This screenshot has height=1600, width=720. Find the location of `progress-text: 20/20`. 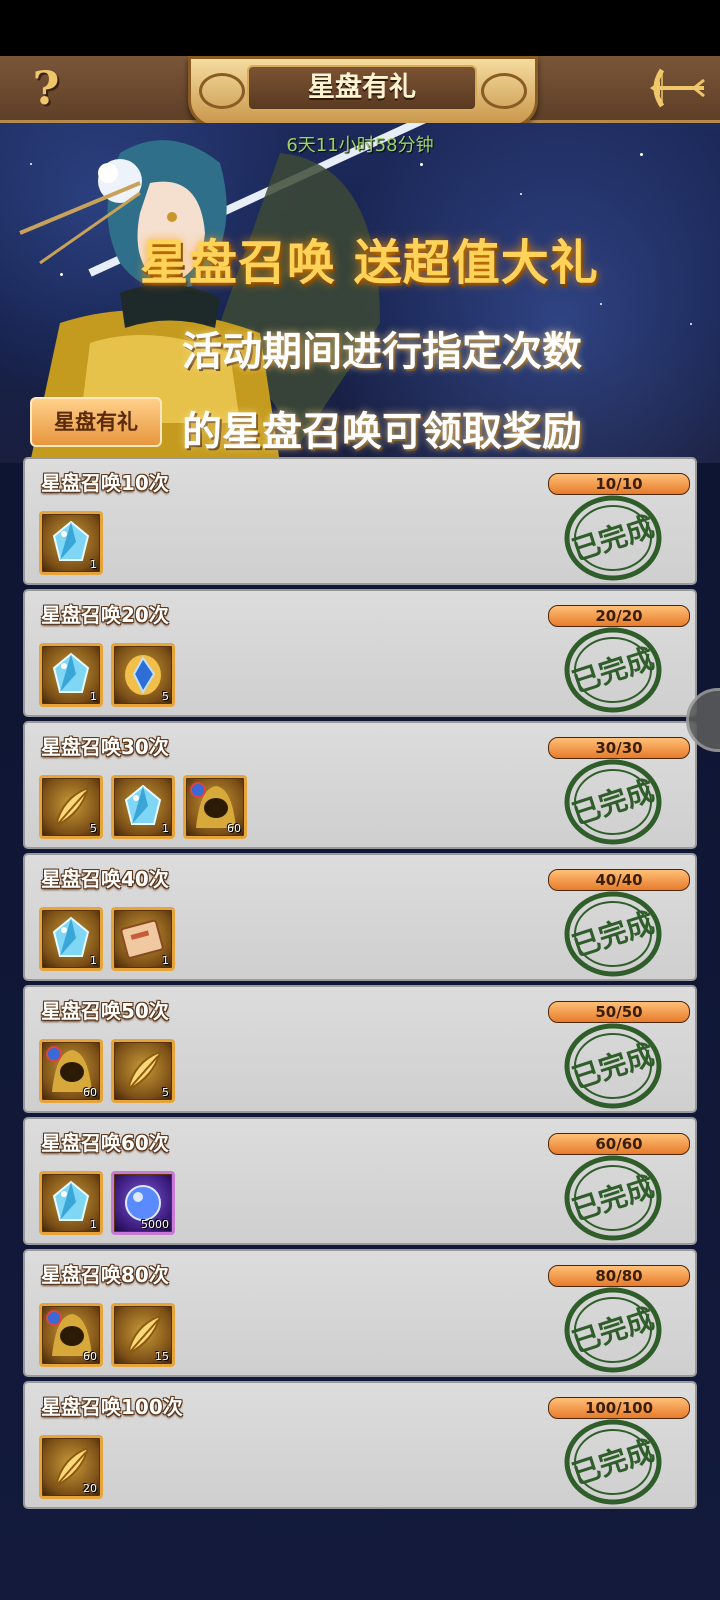

progress-text: 20/20 is located at coordinates (619, 616).